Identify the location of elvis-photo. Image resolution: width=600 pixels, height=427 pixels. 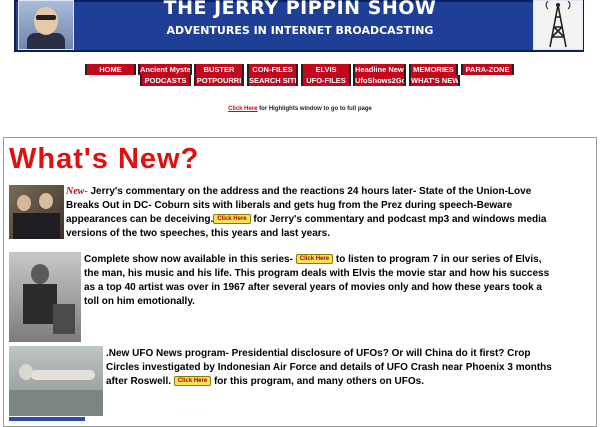
(45, 297).